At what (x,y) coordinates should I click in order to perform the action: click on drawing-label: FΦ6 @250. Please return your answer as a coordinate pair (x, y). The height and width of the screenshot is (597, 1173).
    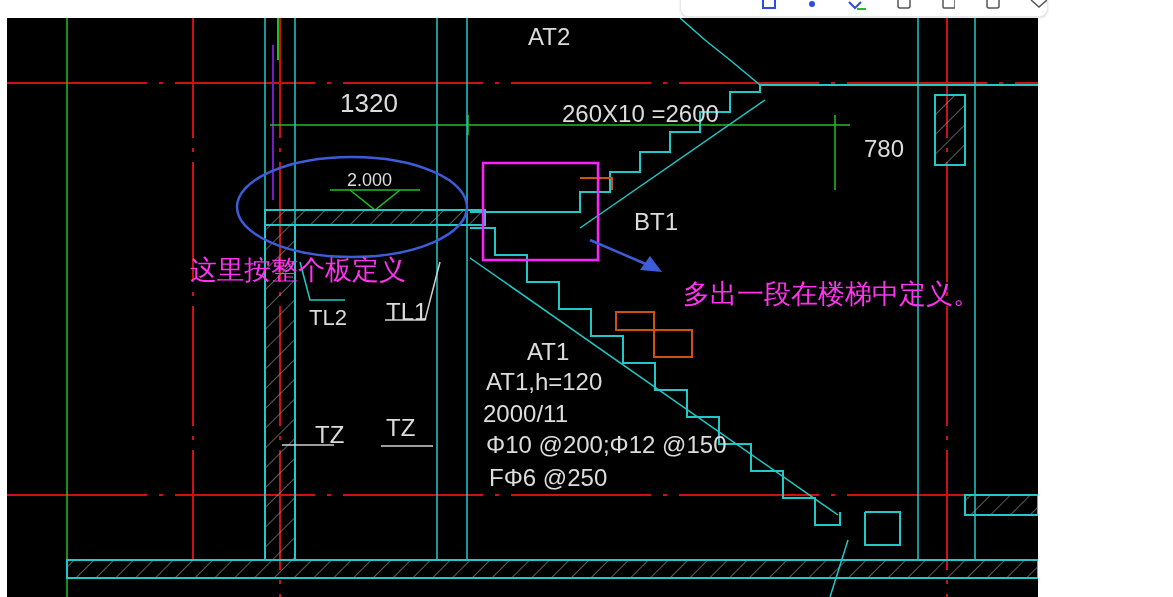
    Looking at the image, I should click on (548, 477).